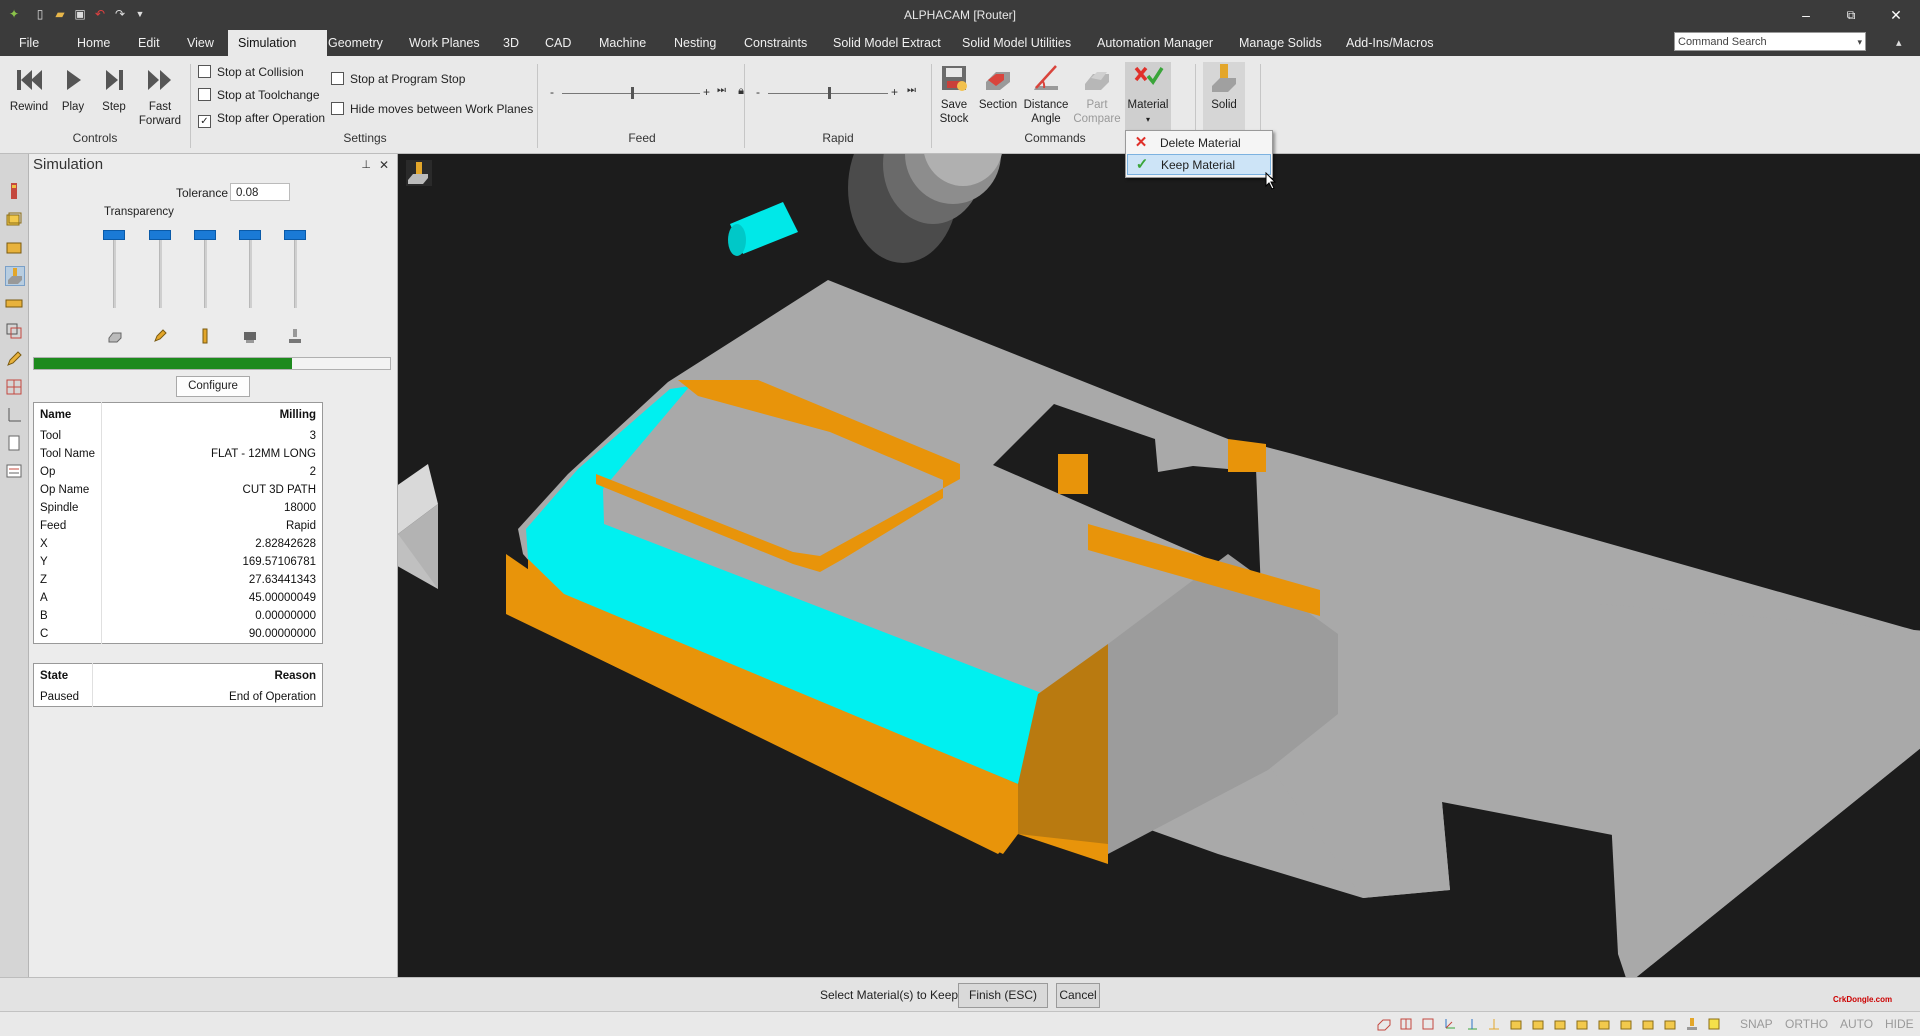  What do you see at coordinates (1516, 1024) in the screenshot?
I see `view-top-icon` at bounding box center [1516, 1024].